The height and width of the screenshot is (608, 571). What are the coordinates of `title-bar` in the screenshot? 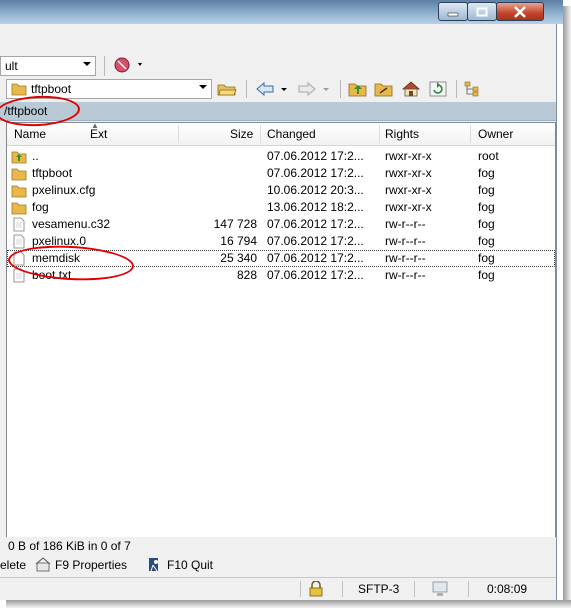 It's located at (281, 12).